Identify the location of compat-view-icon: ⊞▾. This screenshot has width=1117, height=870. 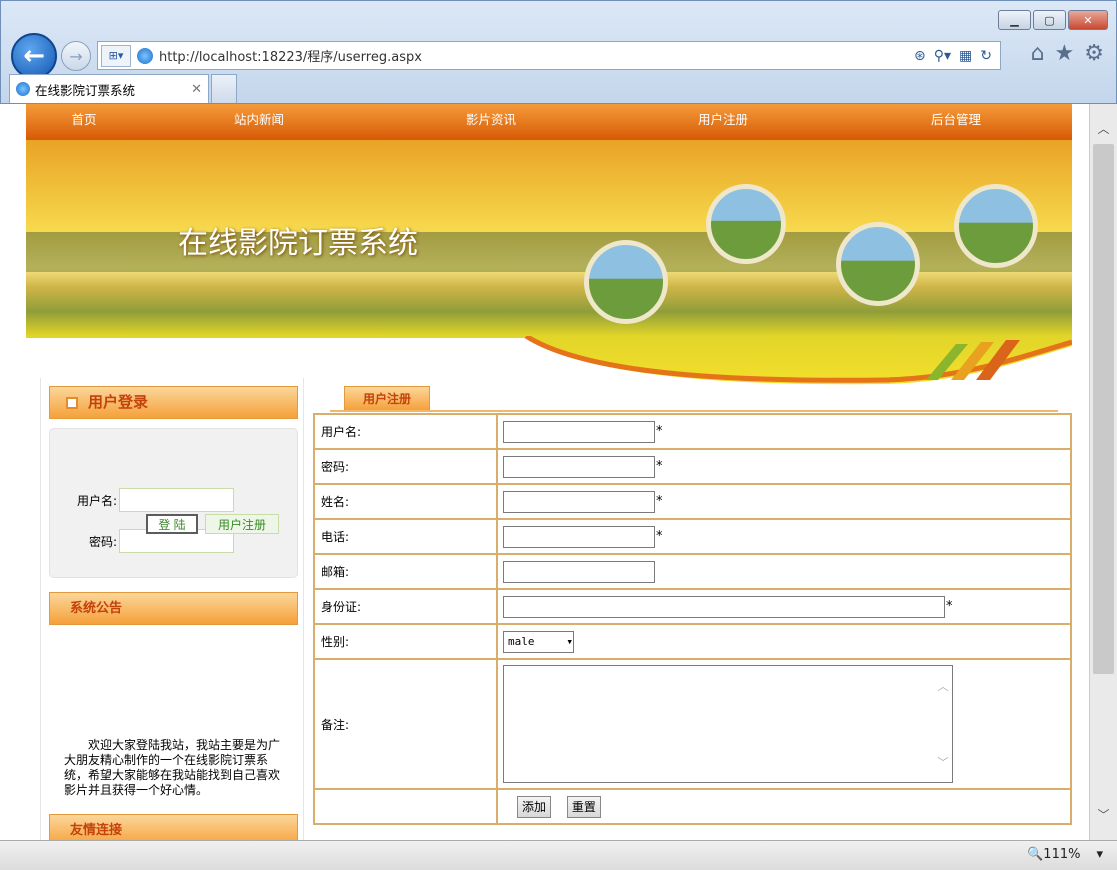
(116, 55).